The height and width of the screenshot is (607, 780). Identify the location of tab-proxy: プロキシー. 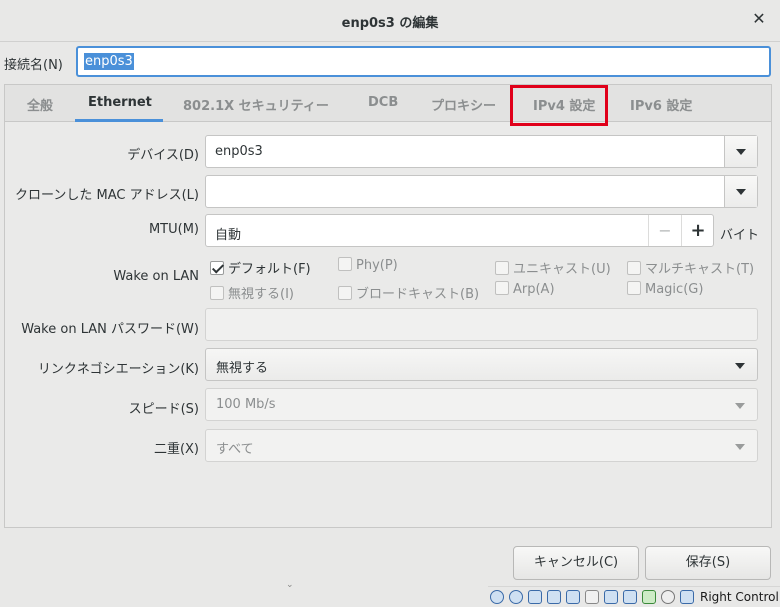
(463, 104).